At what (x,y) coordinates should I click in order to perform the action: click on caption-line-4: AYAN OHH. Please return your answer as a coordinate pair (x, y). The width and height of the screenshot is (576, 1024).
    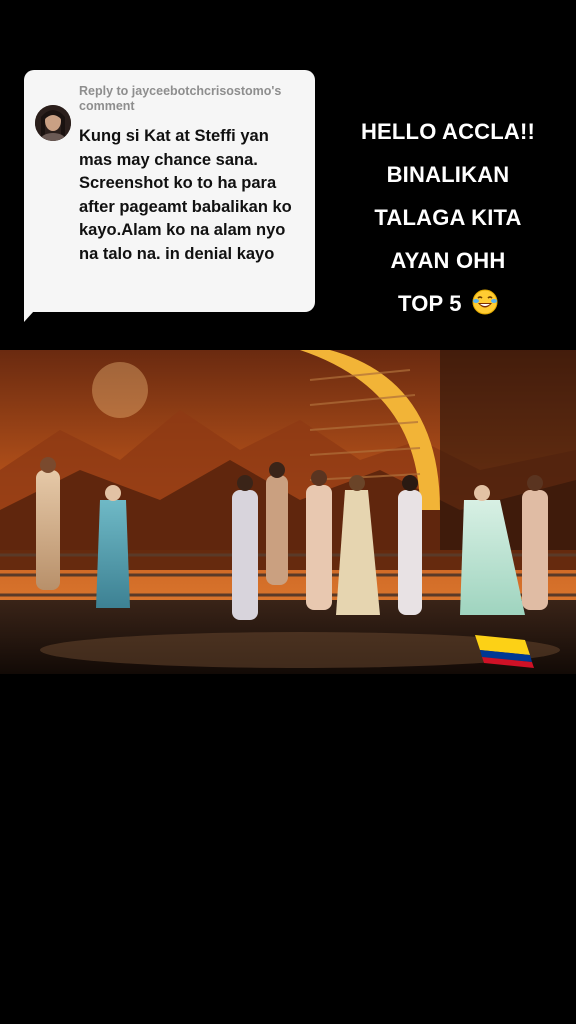
    Looking at the image, I should click on (448, 260).